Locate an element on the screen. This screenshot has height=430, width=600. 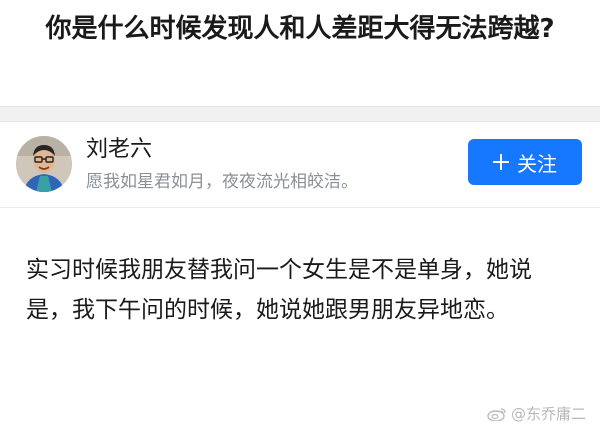
follow-button: 关注 is located at coordinates (525, 162).